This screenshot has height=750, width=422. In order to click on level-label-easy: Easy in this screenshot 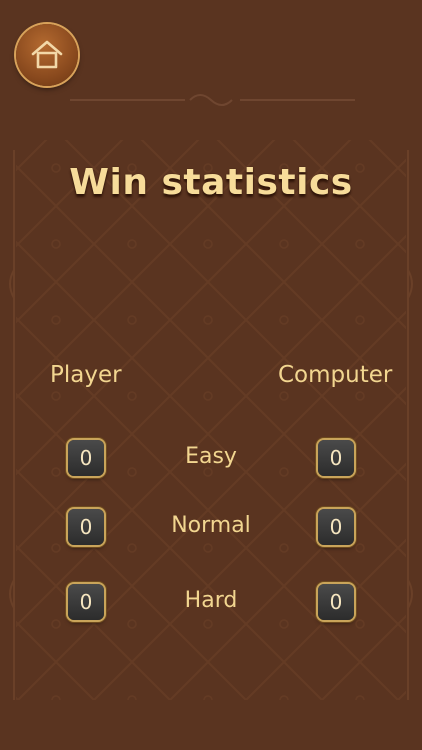, I will do `click(211, 456)`.